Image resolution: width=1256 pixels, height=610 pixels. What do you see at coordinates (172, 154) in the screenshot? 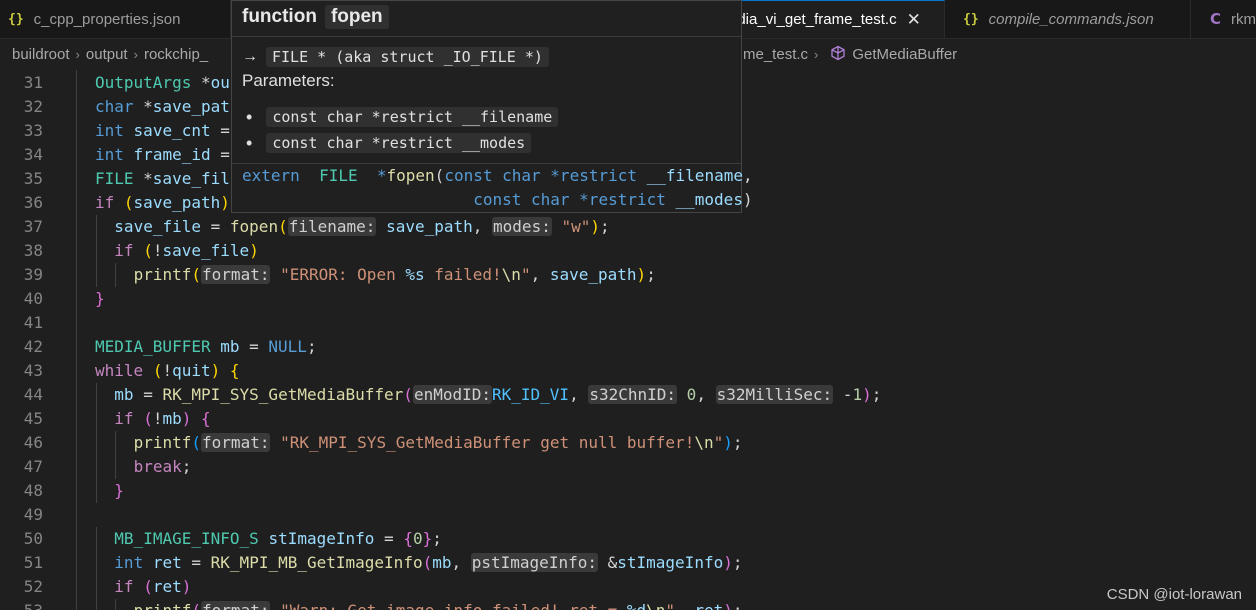
I see `code-token: frame_id` at bounding box center [172, 154].